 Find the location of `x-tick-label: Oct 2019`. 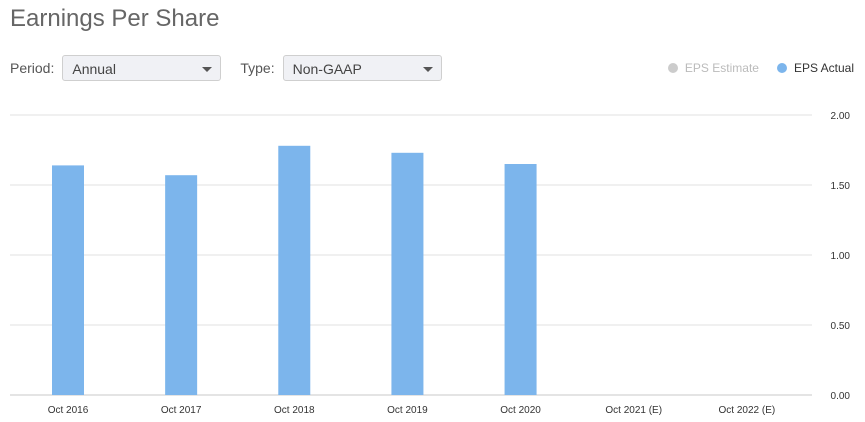

x-tick-label: Oct 2019 is located at coordinates (407, 410).